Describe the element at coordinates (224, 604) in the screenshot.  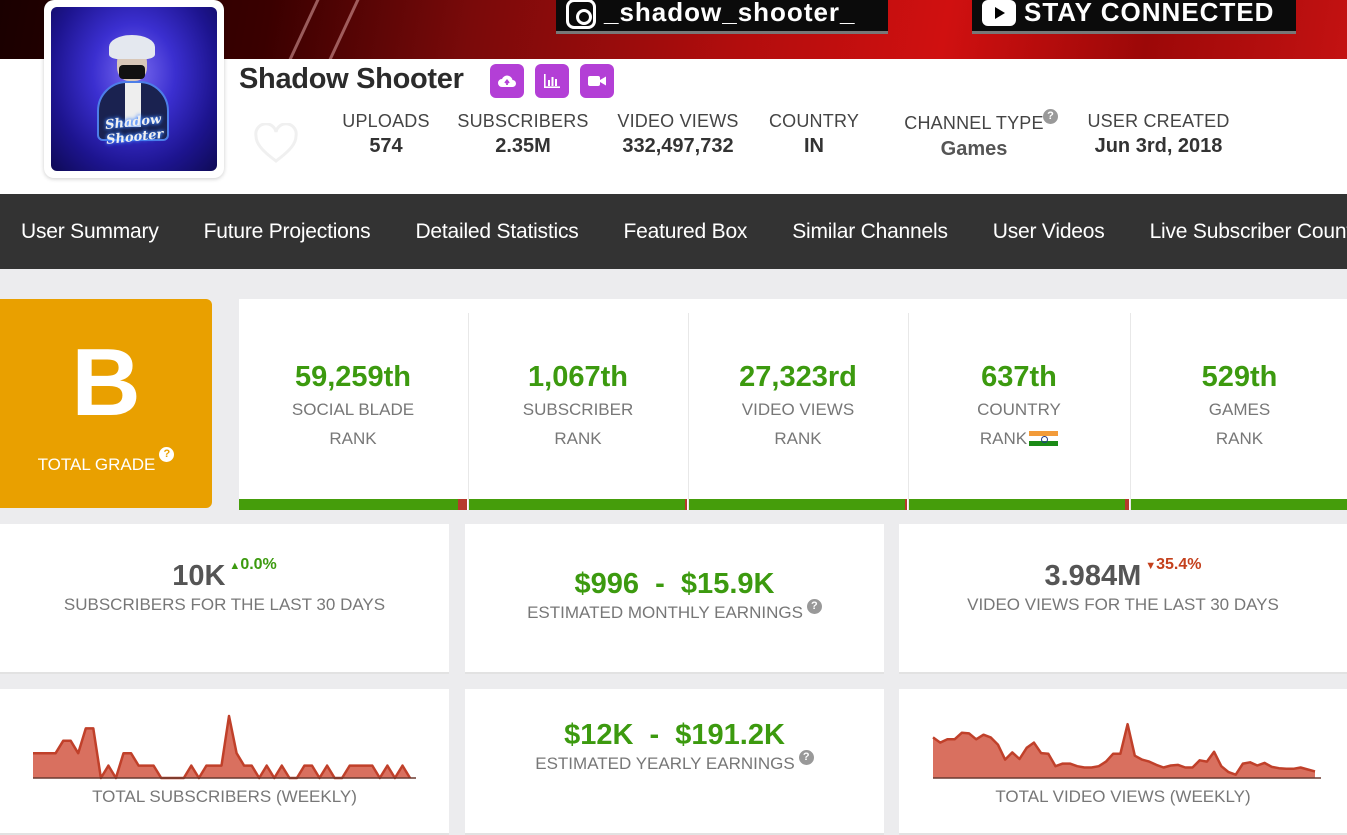
I see `subs-30d-label: SUBSCRIBERS FOR THE LAST 30 DAYS` at that location.